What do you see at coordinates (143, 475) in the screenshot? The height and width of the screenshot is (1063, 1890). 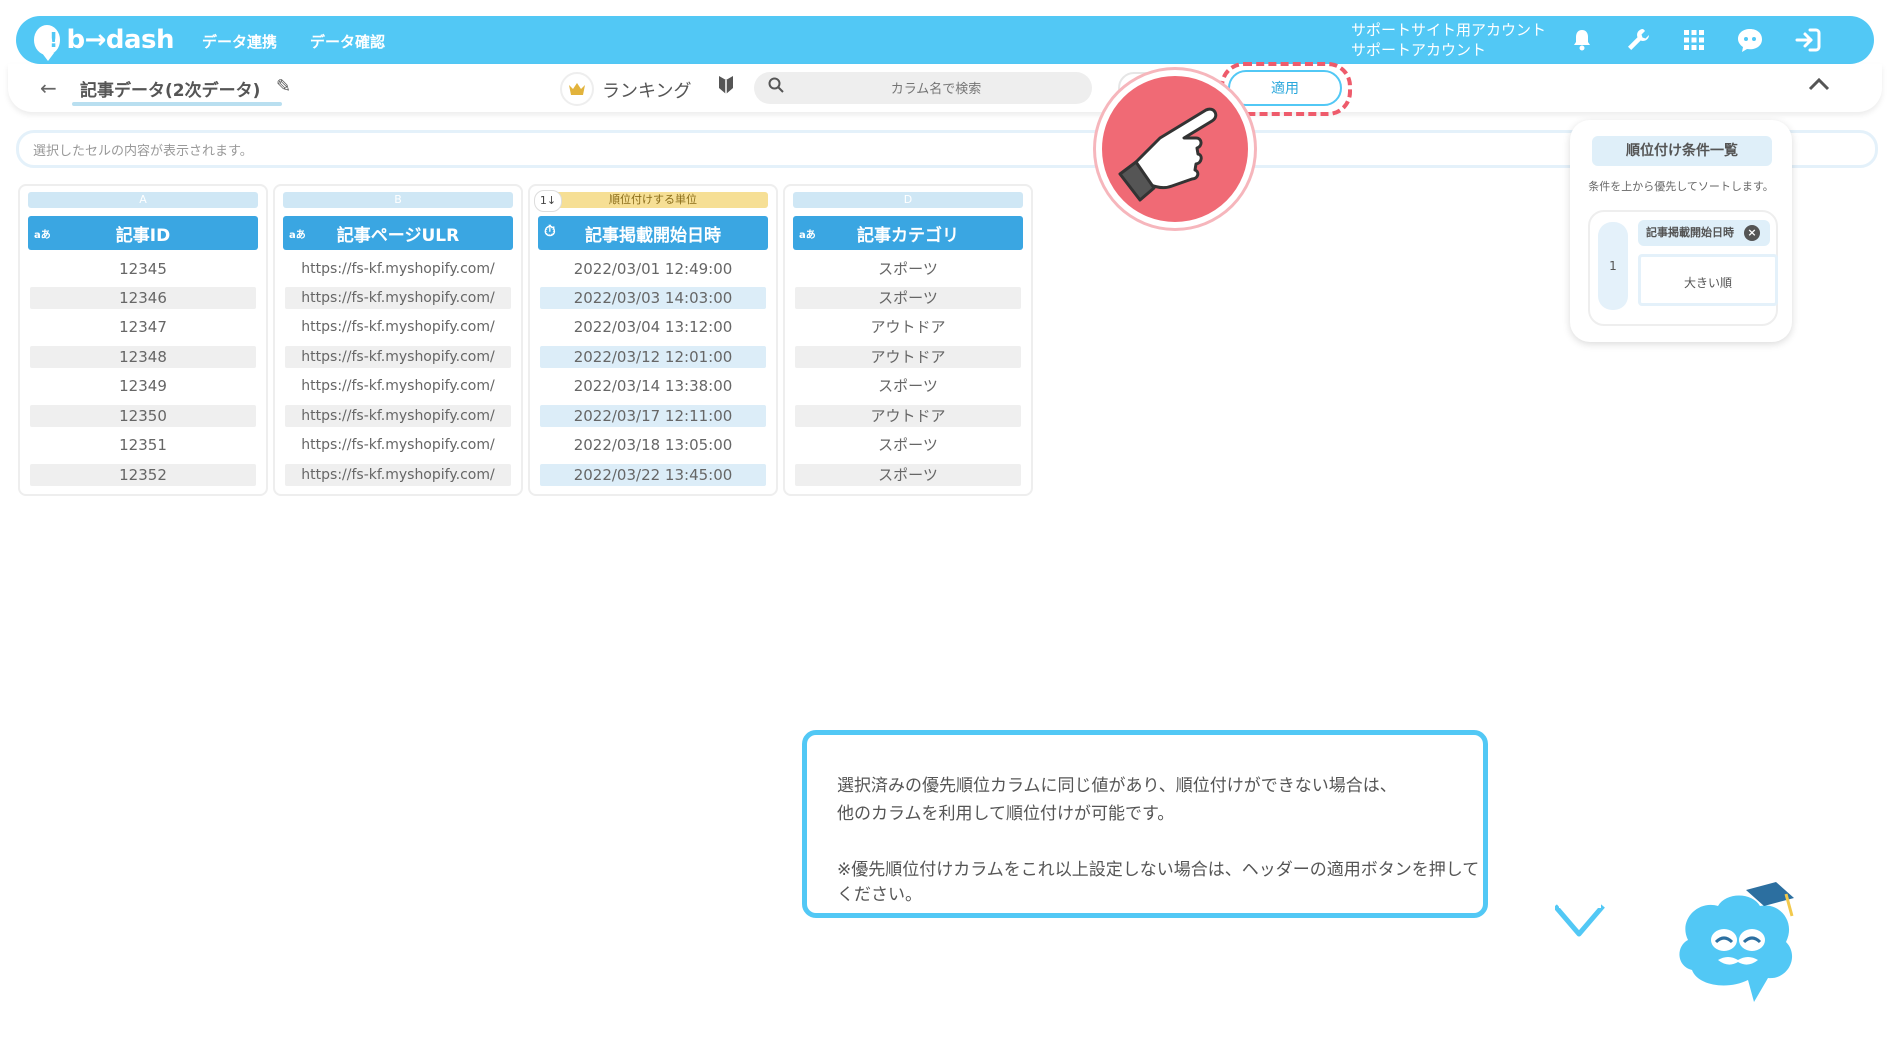 I see `table-cell: 12352` at bounding box center [143, 475].